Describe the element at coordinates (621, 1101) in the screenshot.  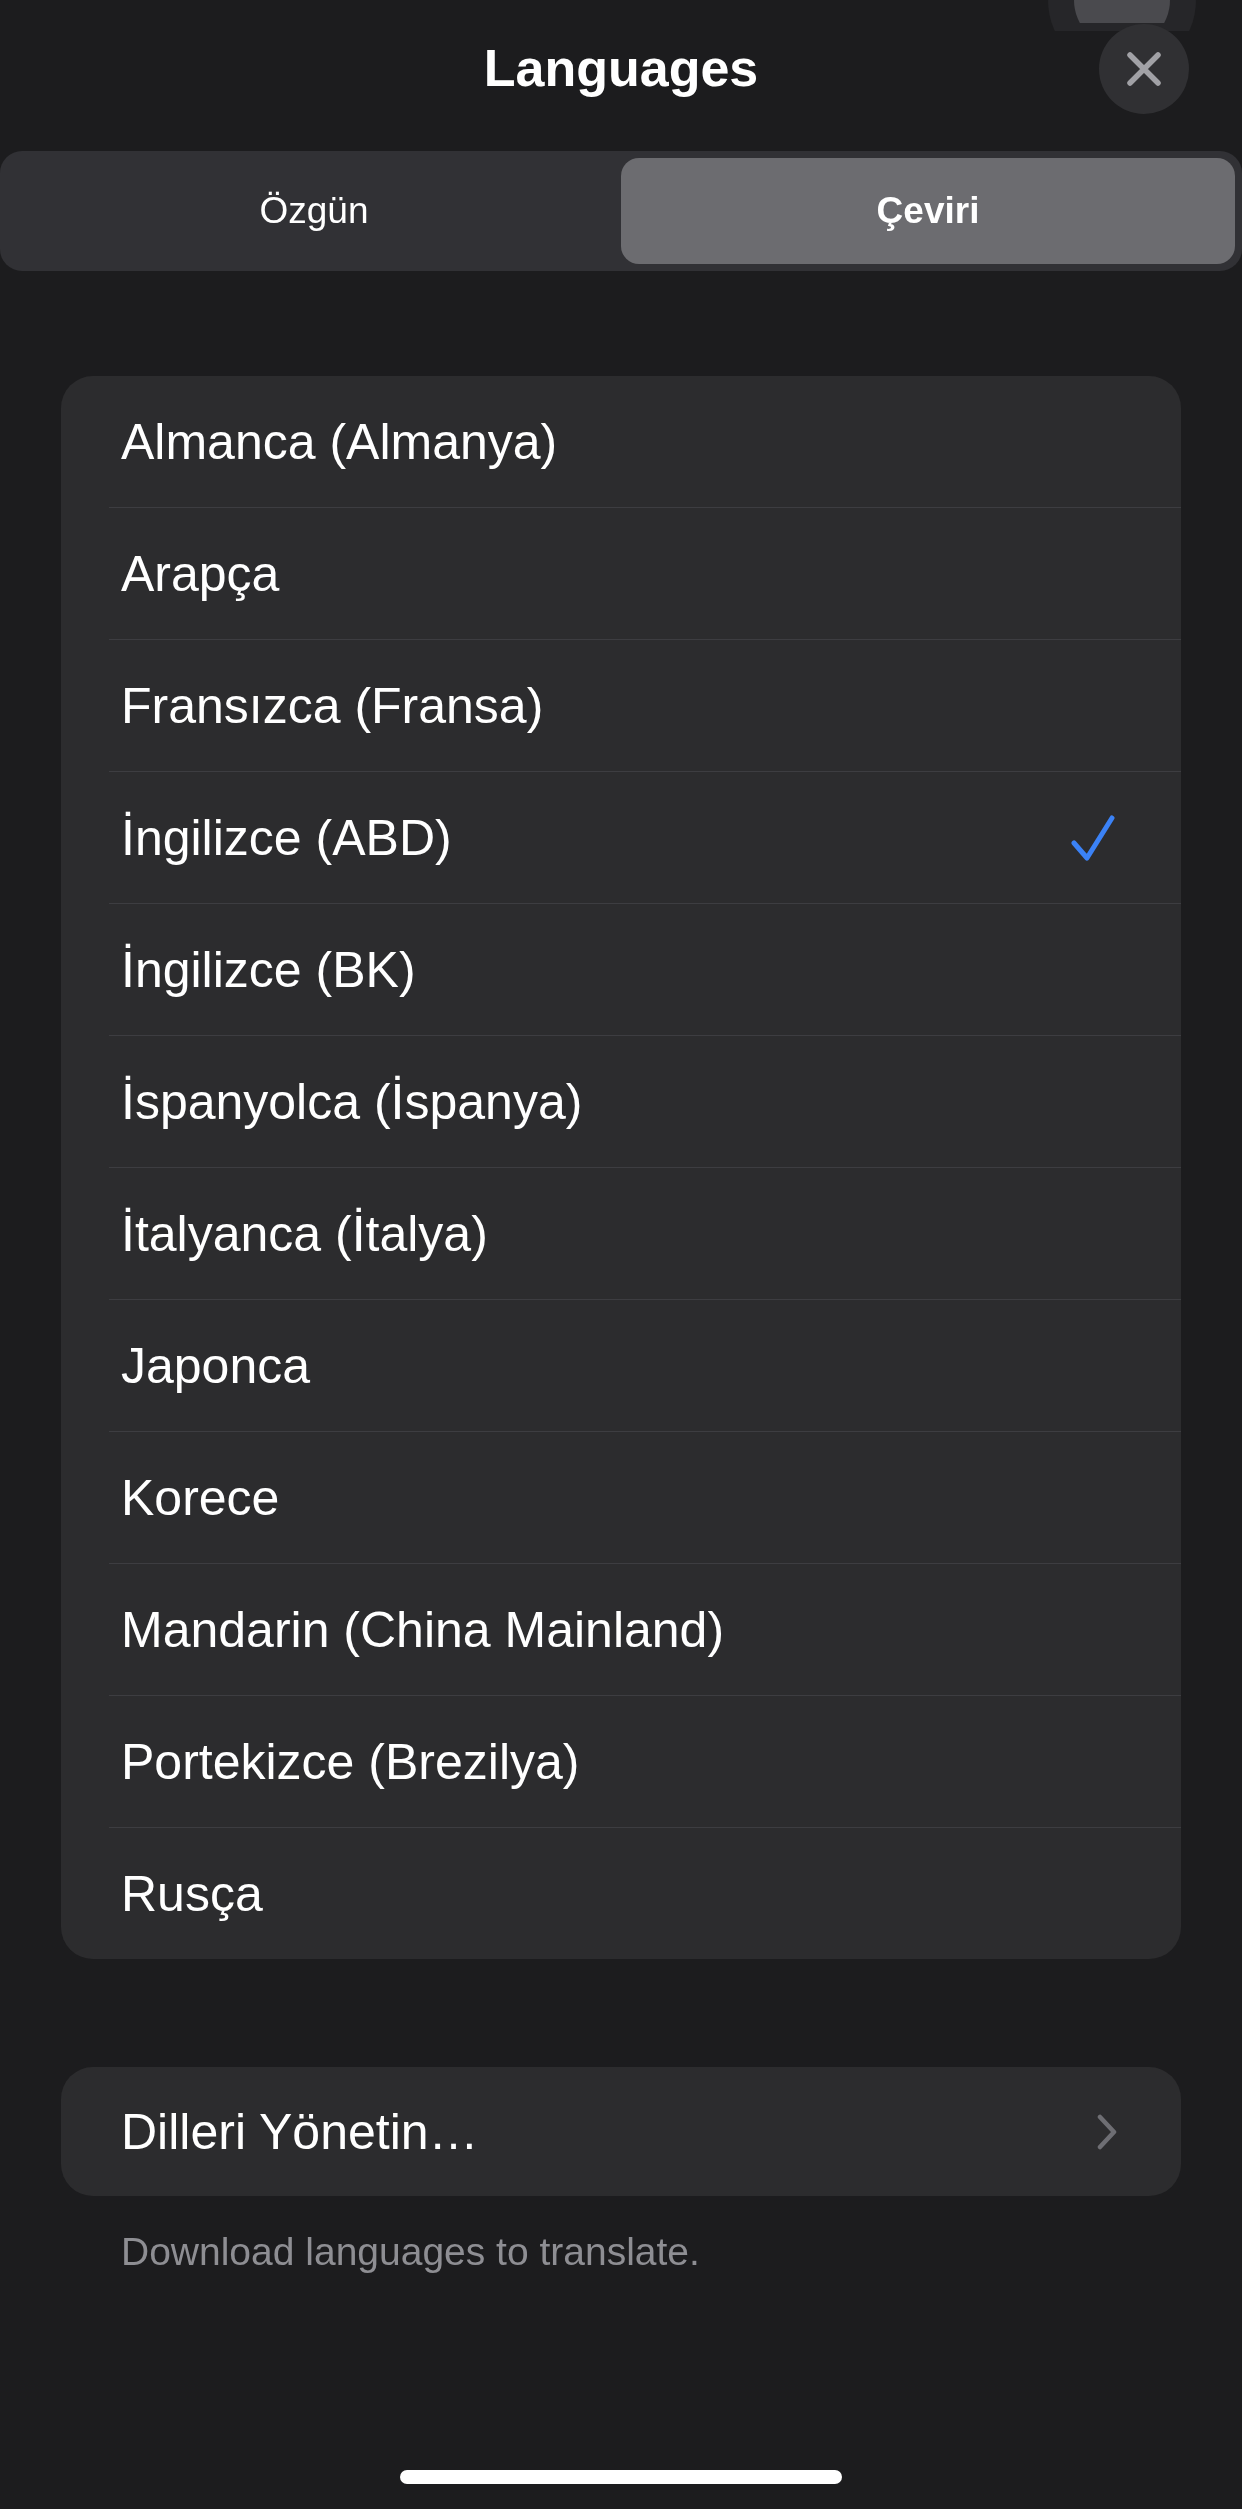
I see `language-row: İspanyolca (İspanya)` at that location.